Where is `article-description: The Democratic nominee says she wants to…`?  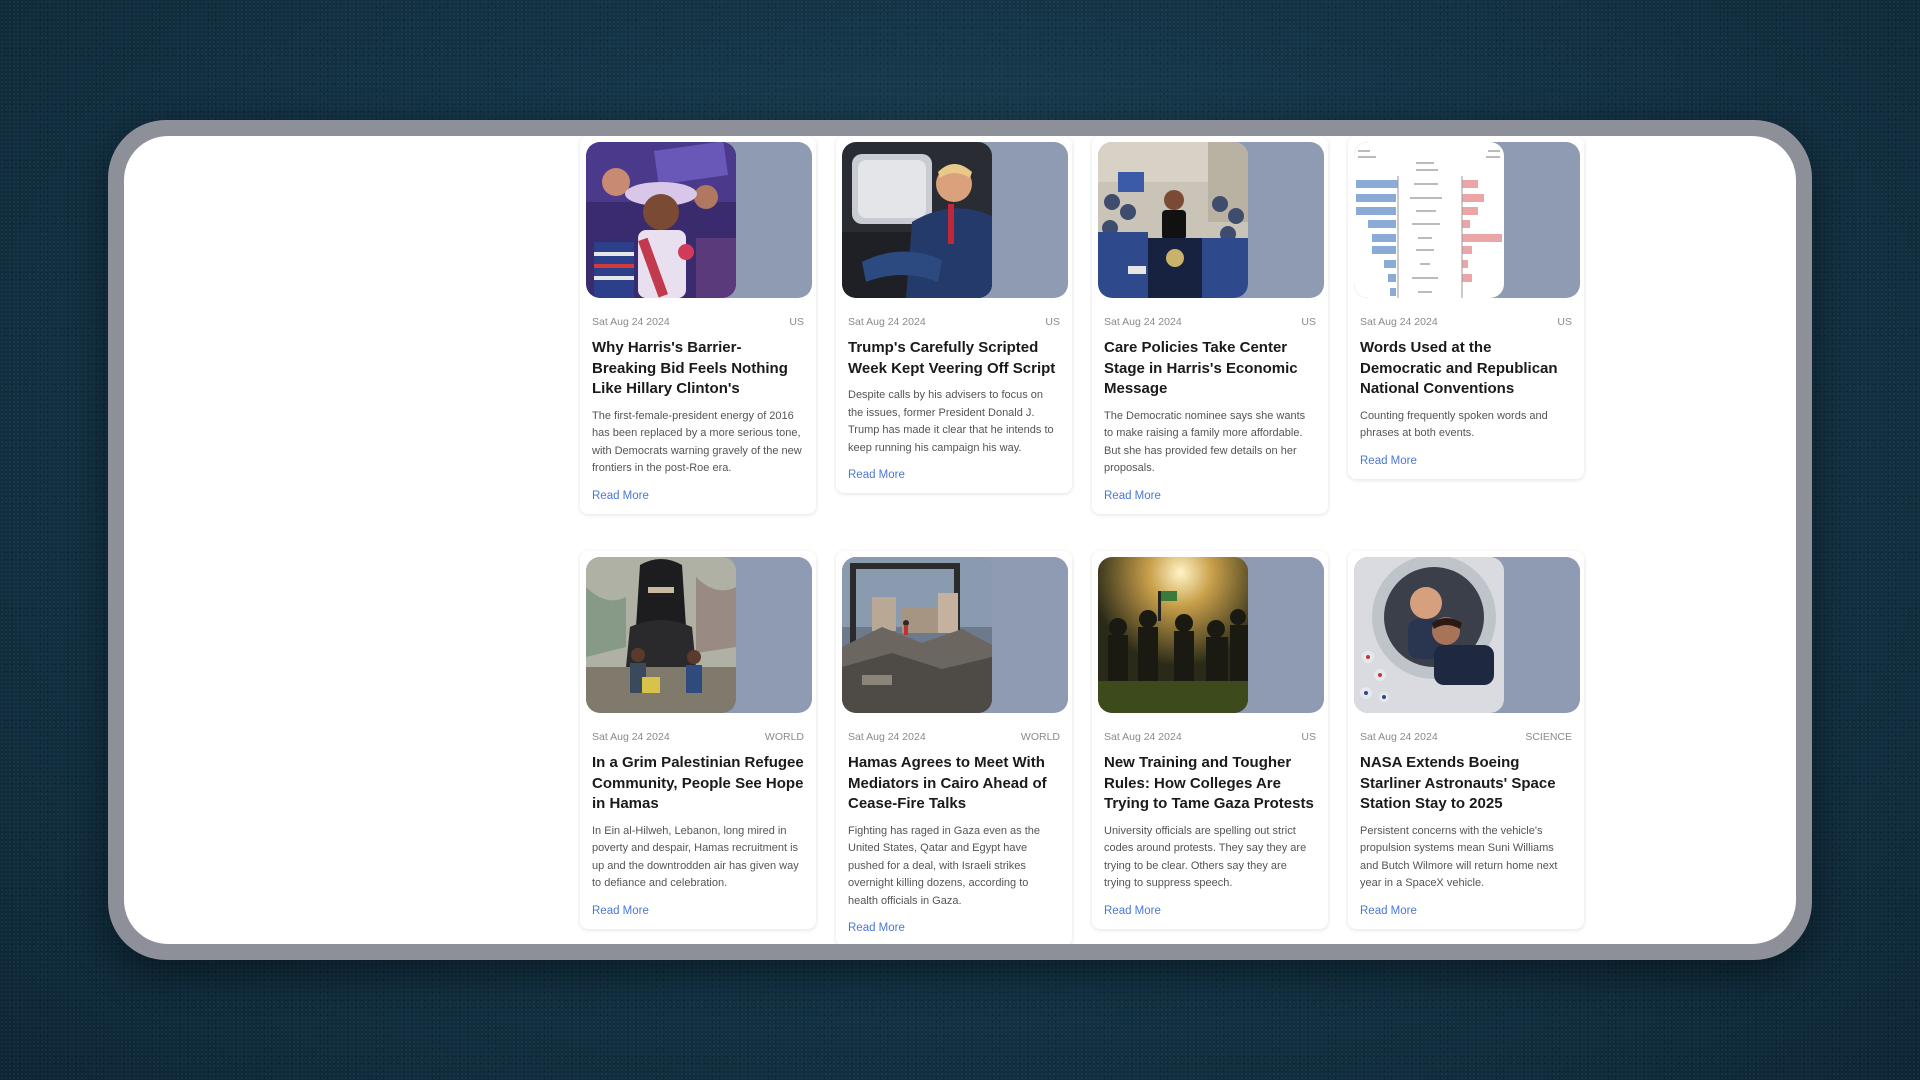
article-description: The Democratic nominee says she wants to… is located at coordinates (1205, 442).